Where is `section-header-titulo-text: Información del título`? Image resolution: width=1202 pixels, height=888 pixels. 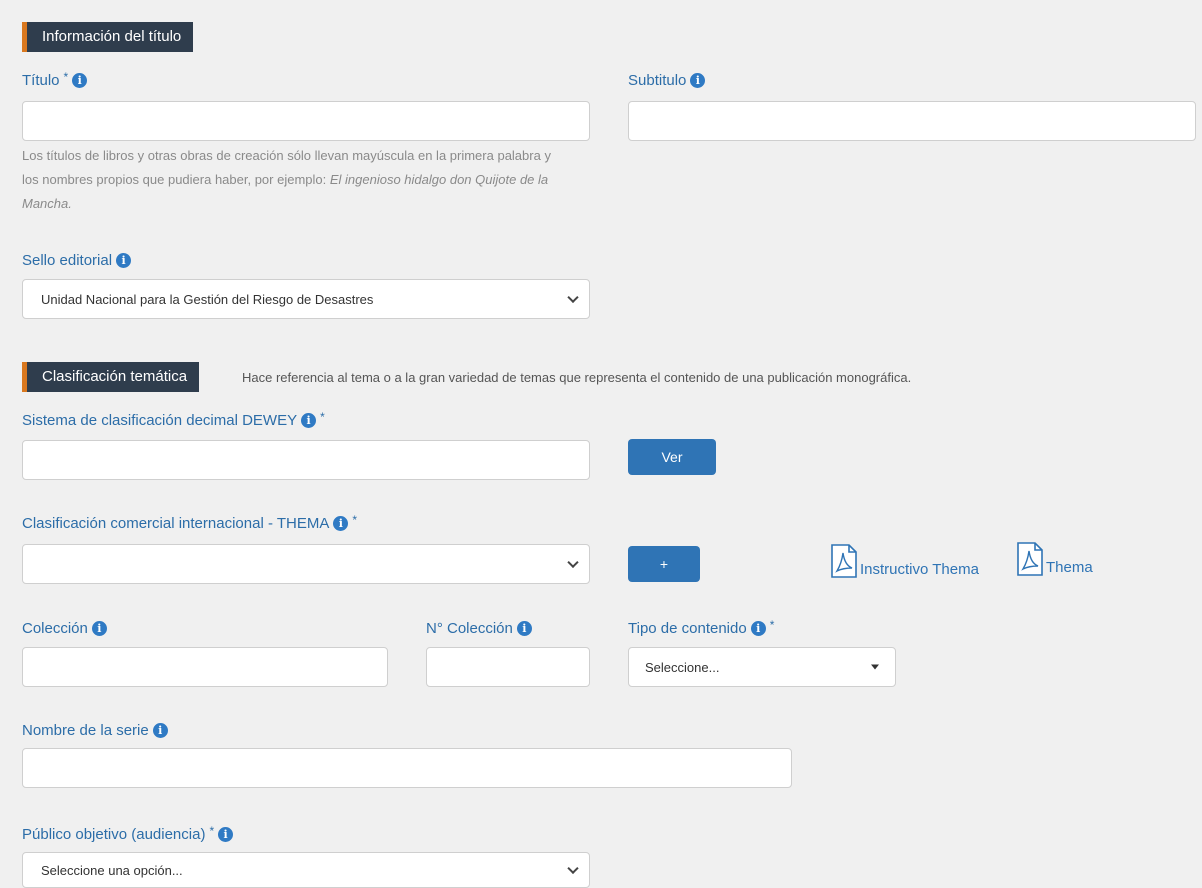
section-header-titulo-text: Información del título is located at coordinates (112, 36).